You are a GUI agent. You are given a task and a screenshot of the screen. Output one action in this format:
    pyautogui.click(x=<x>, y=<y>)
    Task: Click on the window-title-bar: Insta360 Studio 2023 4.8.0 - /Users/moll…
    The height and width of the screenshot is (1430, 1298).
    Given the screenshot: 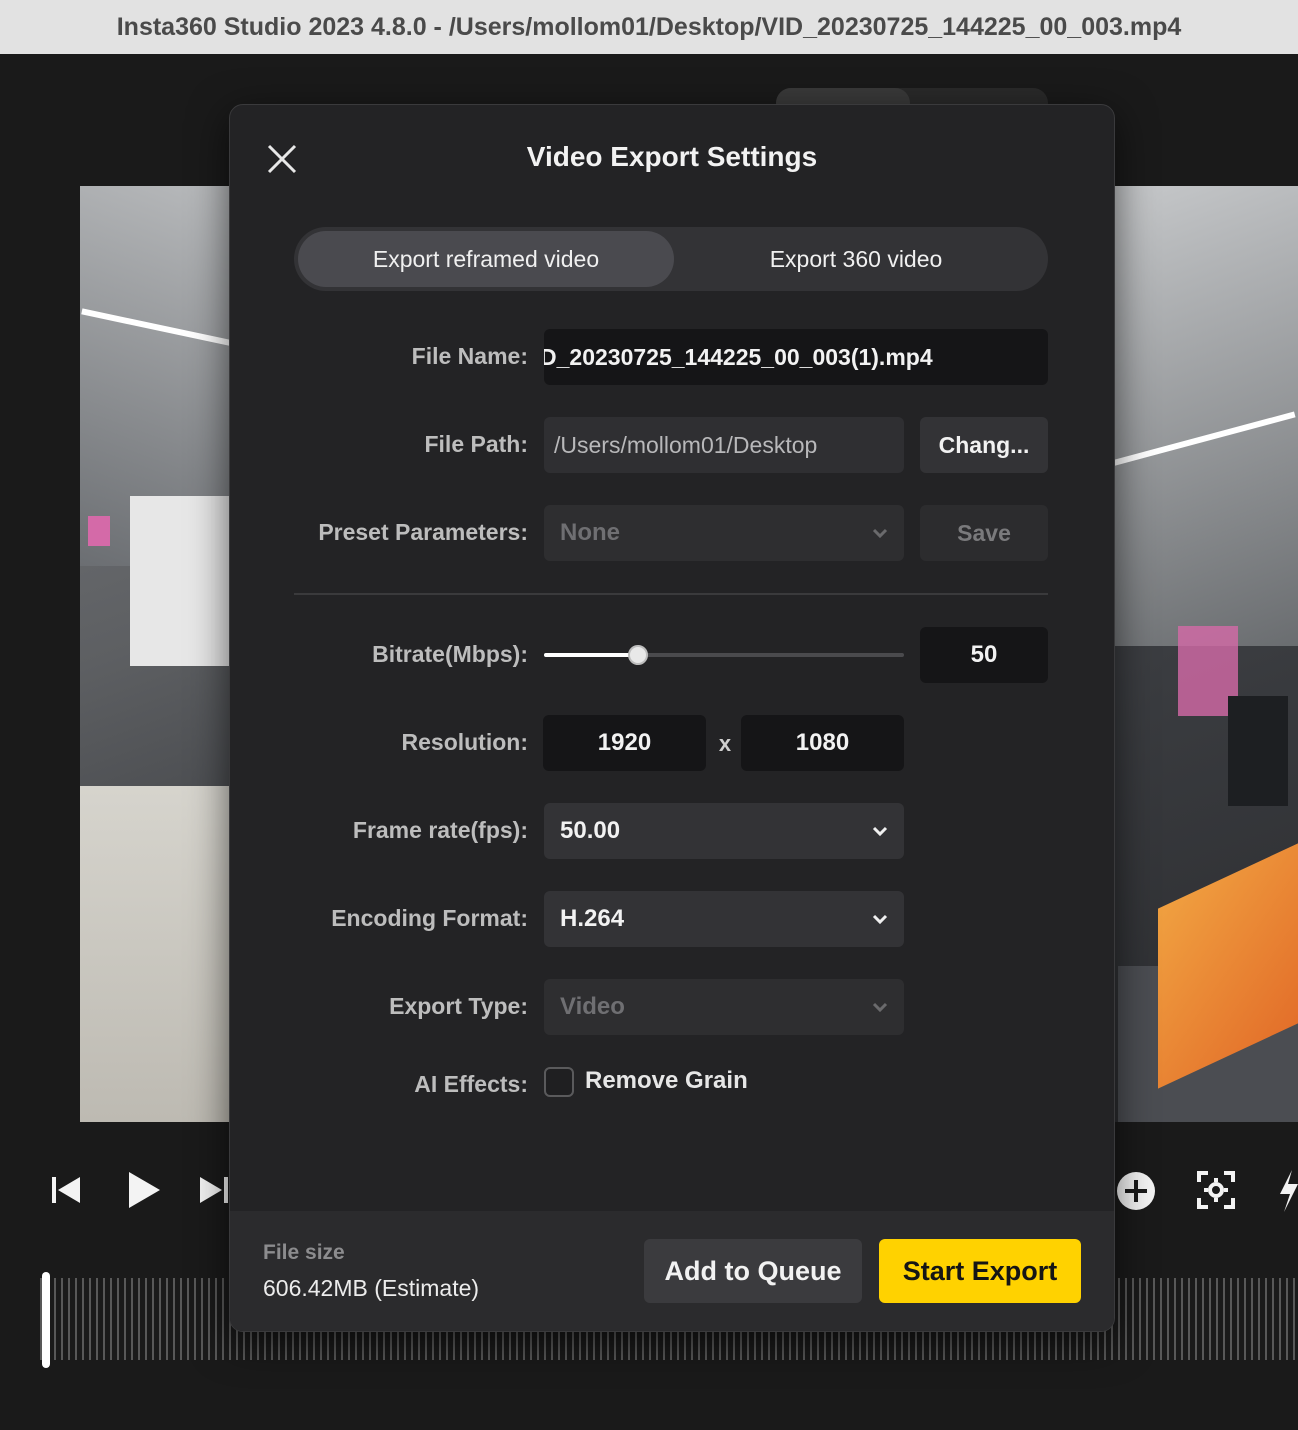 What is the action you would take?
    pyautogui.click(x=649, y=27)
    